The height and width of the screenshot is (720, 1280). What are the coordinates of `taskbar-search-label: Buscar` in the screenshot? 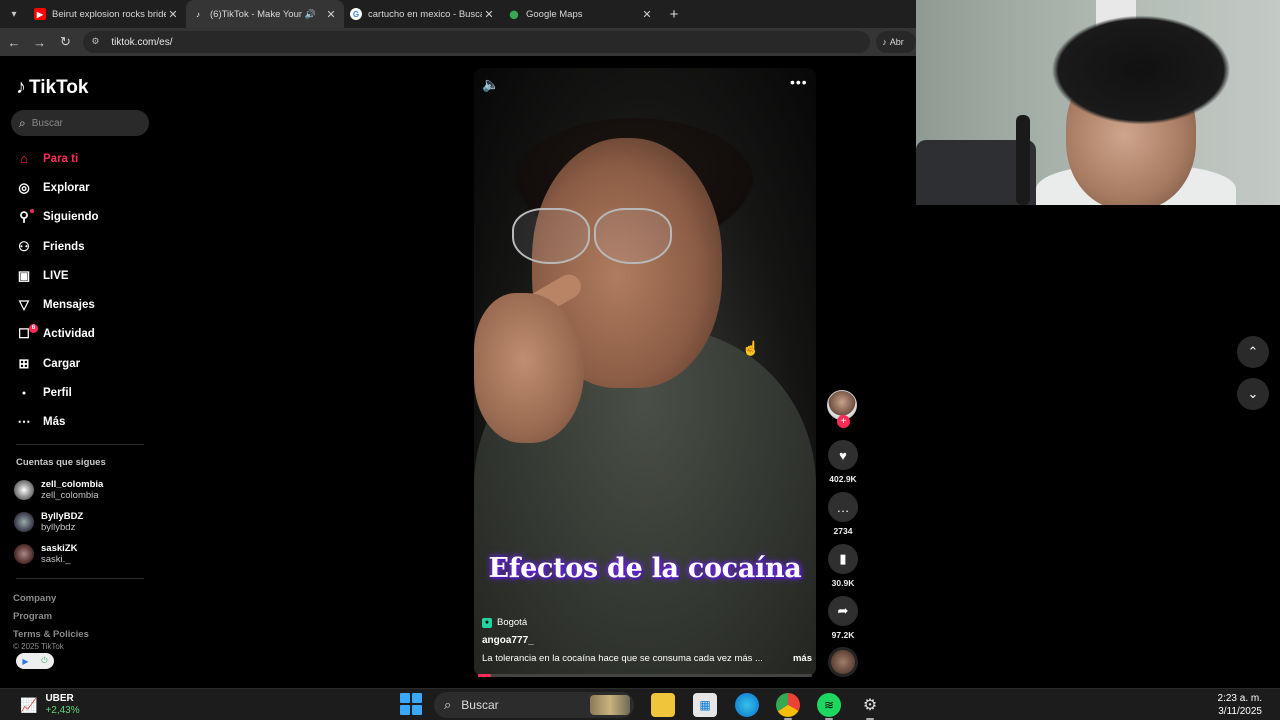 It's located at (480, 705).